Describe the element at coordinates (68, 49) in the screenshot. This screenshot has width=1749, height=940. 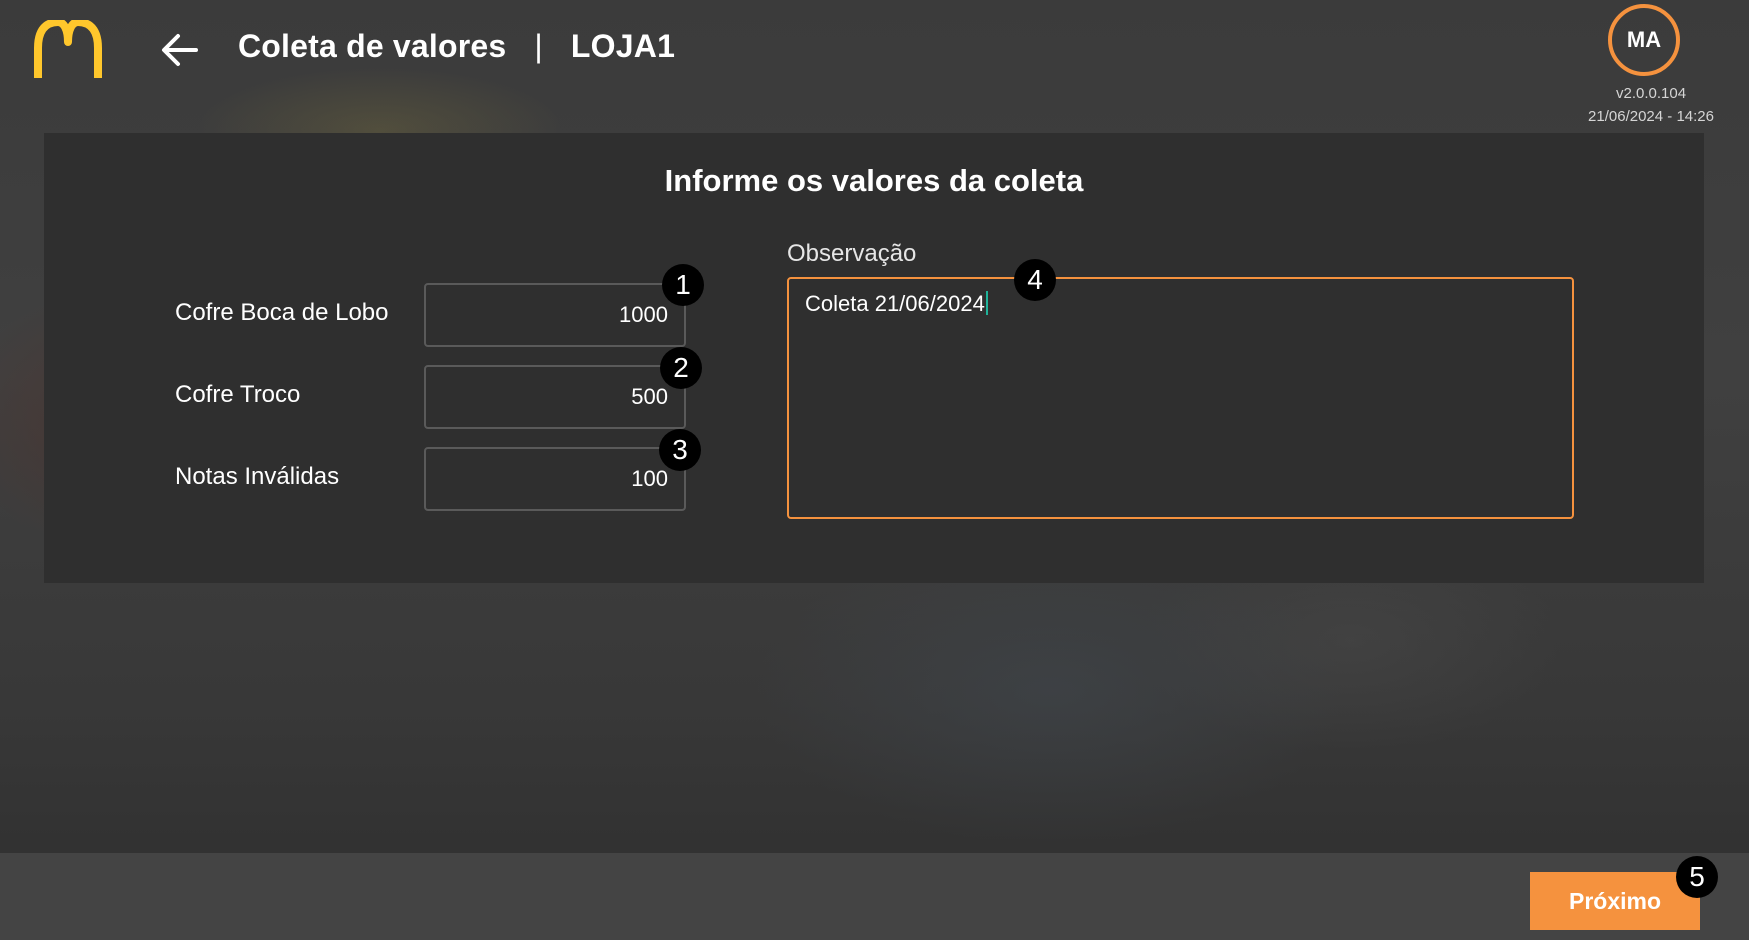
I see `golden-arches-icon` at that location.